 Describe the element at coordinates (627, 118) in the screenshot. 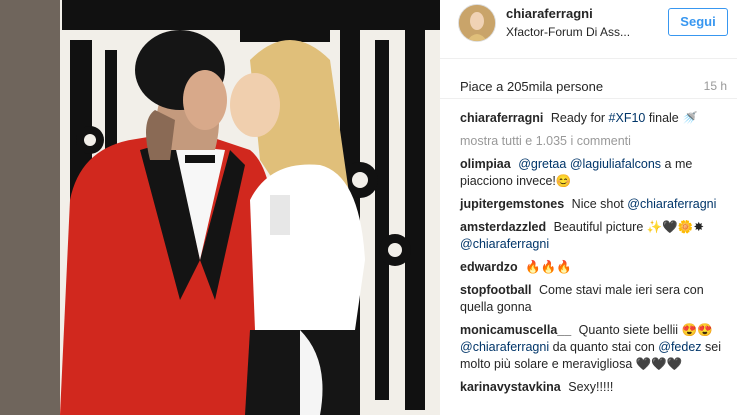

I see `caption-hashtag: #XF10` at that location.